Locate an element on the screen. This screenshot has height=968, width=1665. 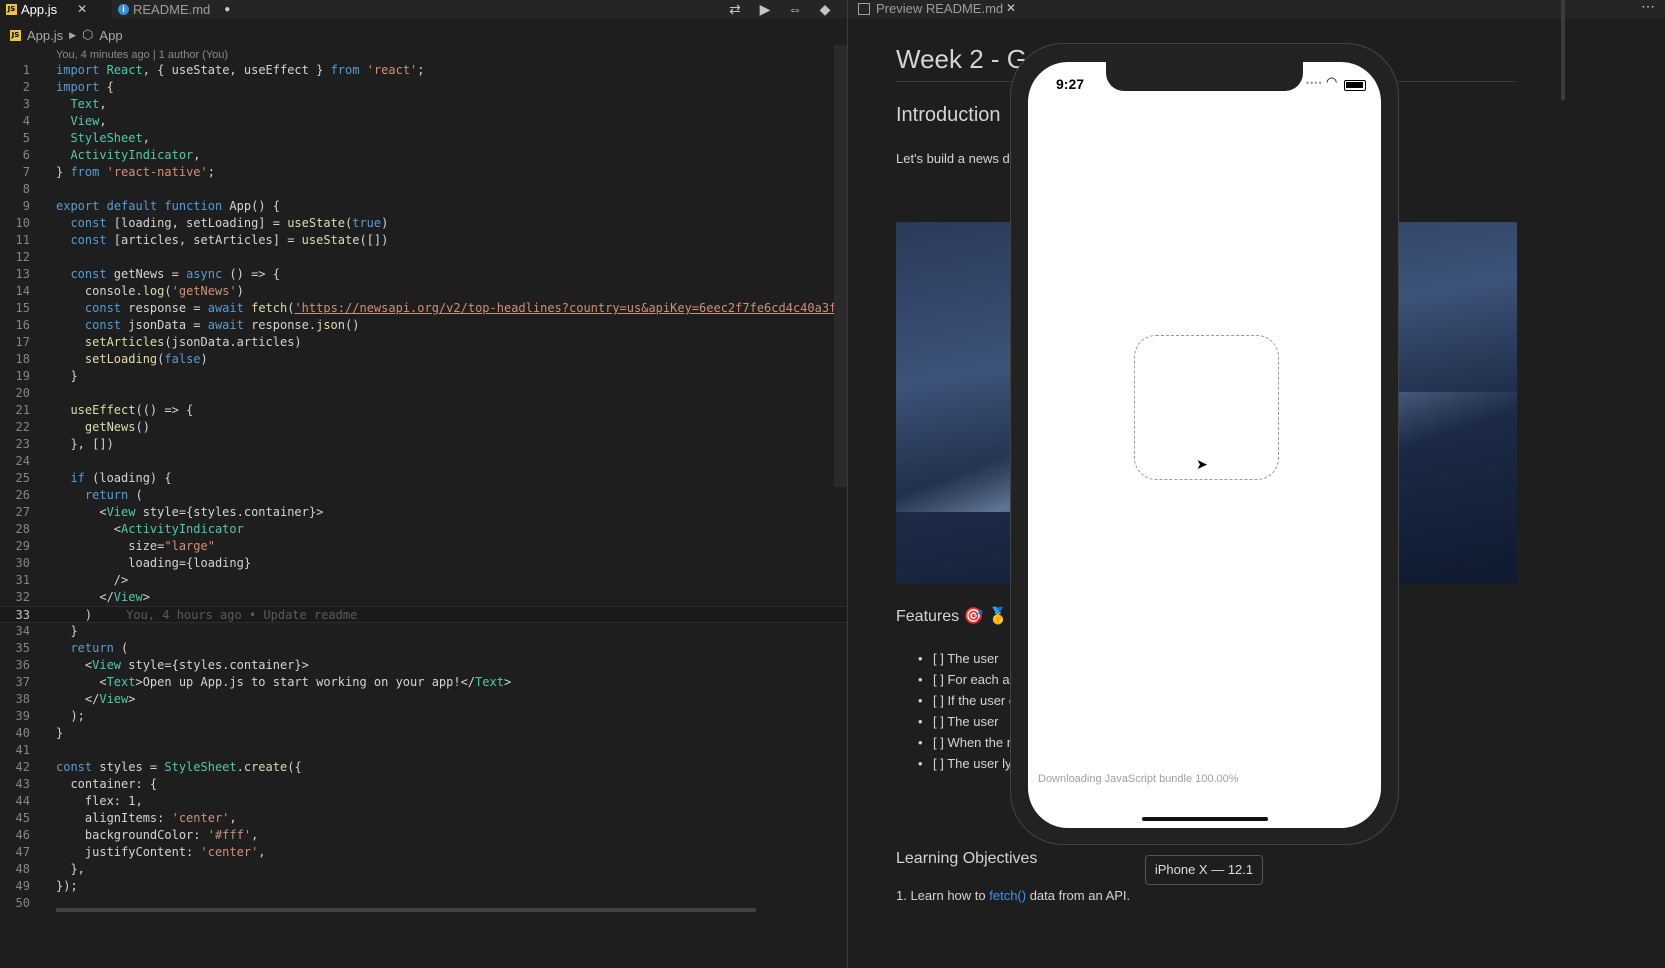
home-indicator is located at coordinates (1205, 819).